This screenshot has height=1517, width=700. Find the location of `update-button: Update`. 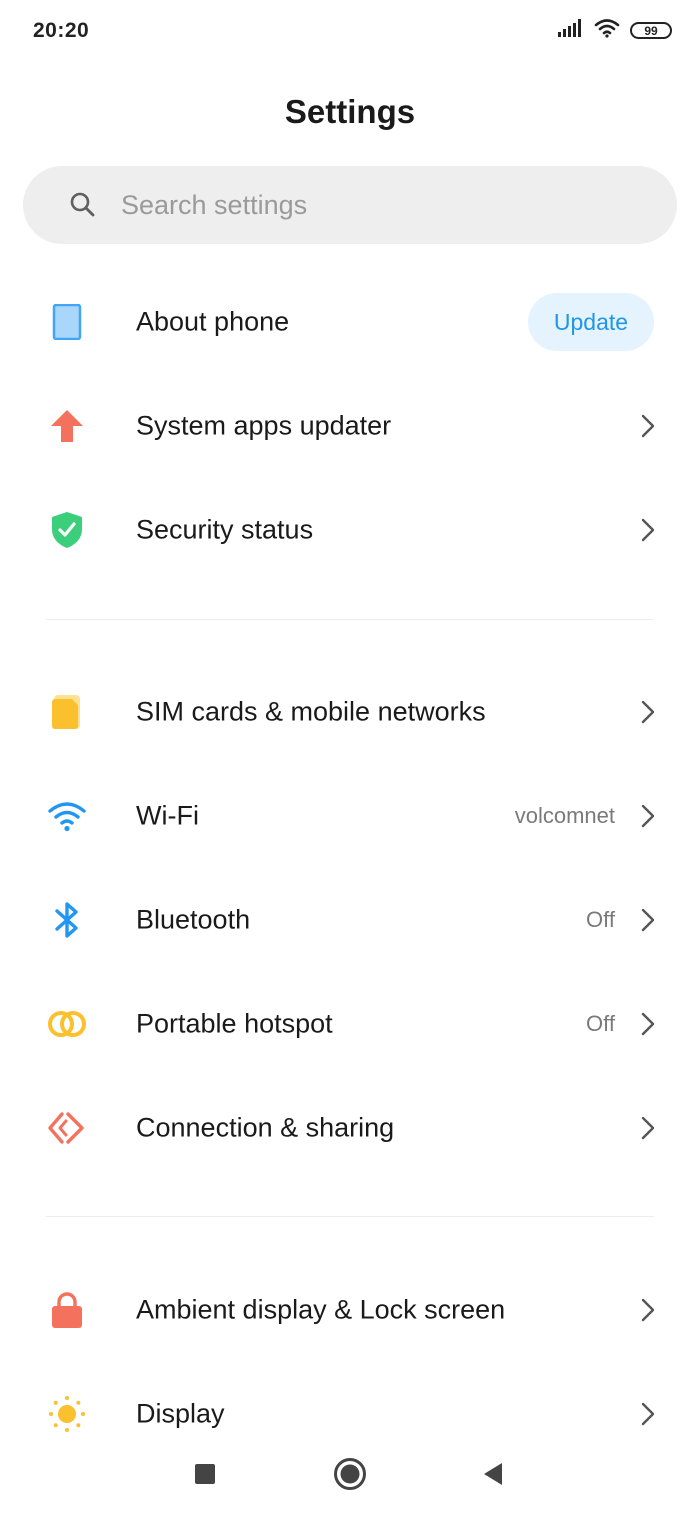

update-button: Update is located at coordinates (591, 322).